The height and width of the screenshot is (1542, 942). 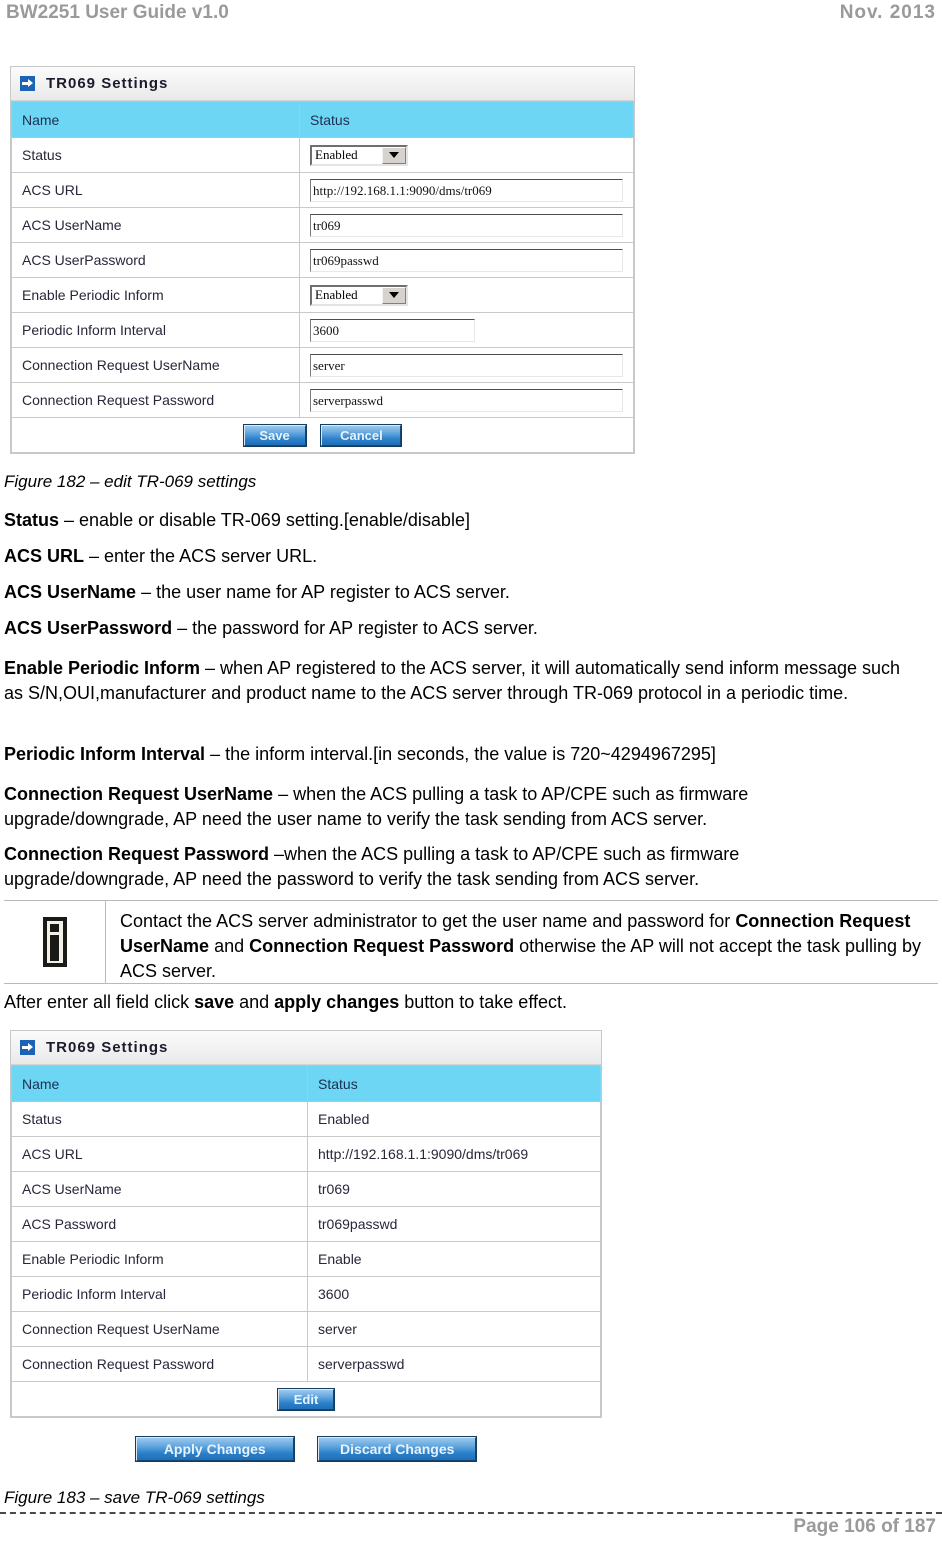 I want to click on row-control-cell: tr069, so click(x=466, y=225).